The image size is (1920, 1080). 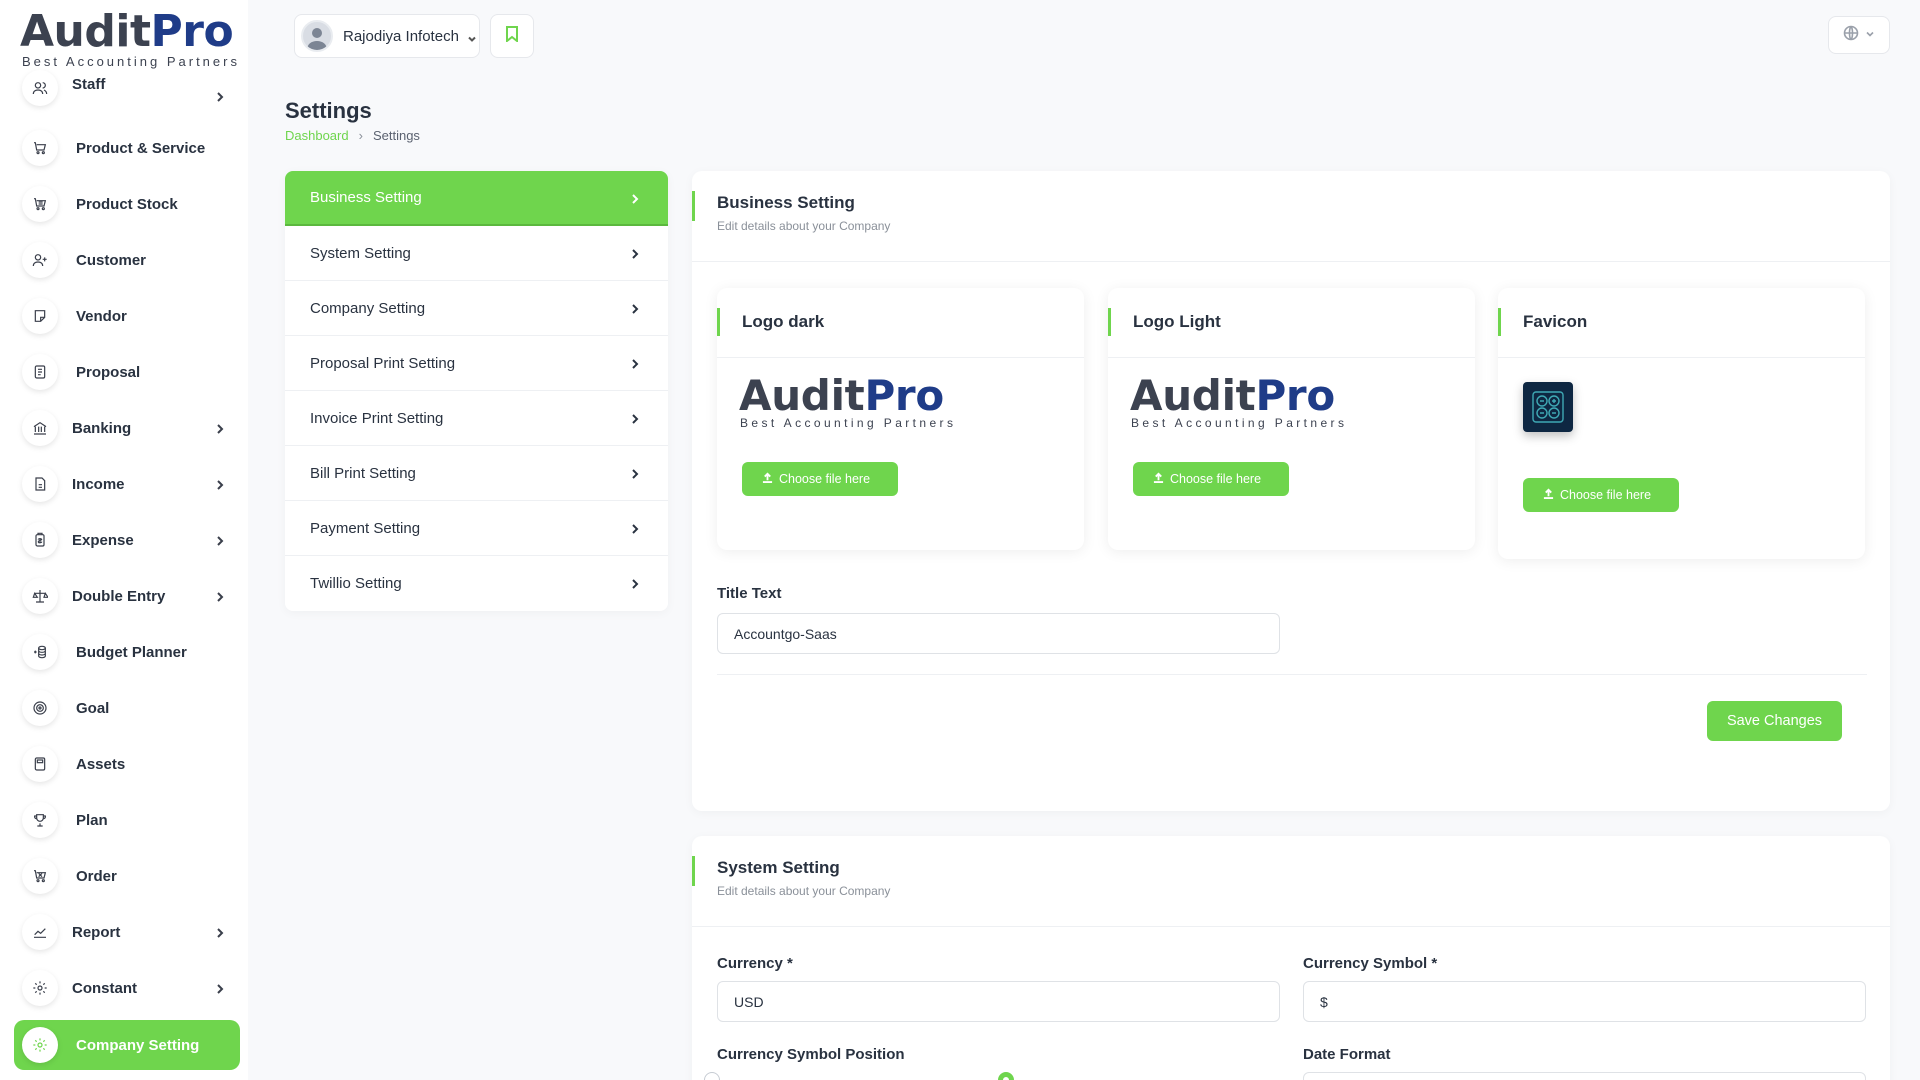 What do you see at coordinates (998, 1001) in the screenshot?
I see `currency-input` at bounding box center [998, 1001].